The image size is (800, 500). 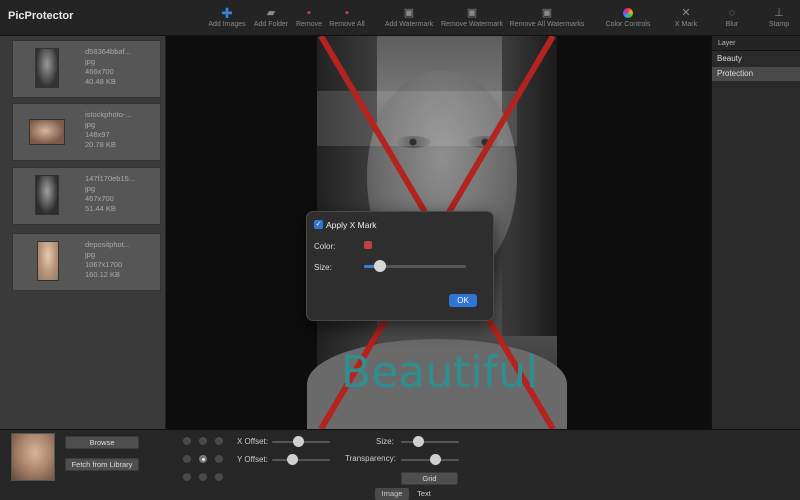 I want to click on layer-item-protection: Protection, so click(x=756, y=74).